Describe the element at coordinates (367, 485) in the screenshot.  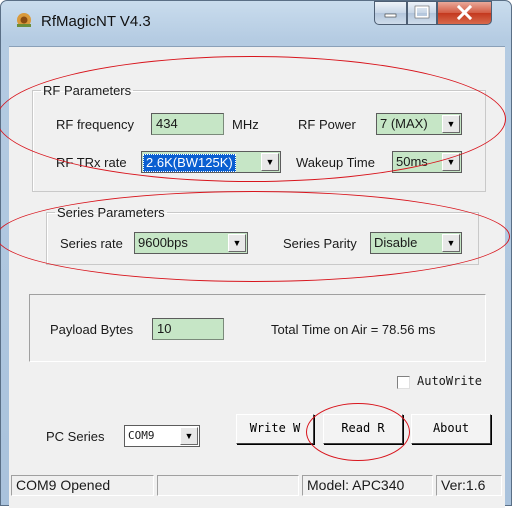
I see `status-model: Model: APC340` at that location.